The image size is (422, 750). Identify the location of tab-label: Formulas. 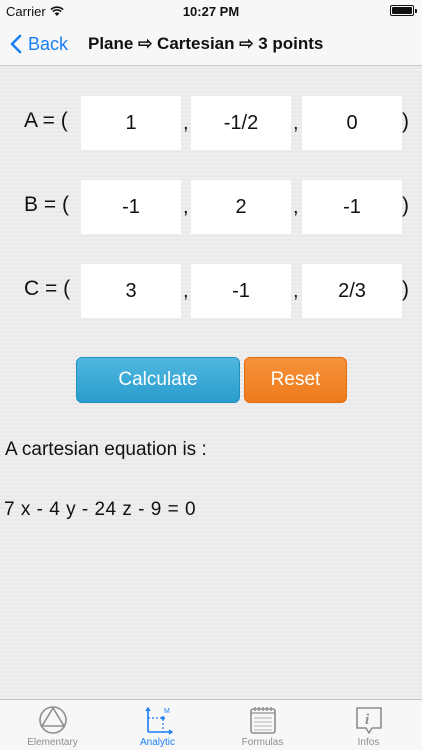
(262, 742).